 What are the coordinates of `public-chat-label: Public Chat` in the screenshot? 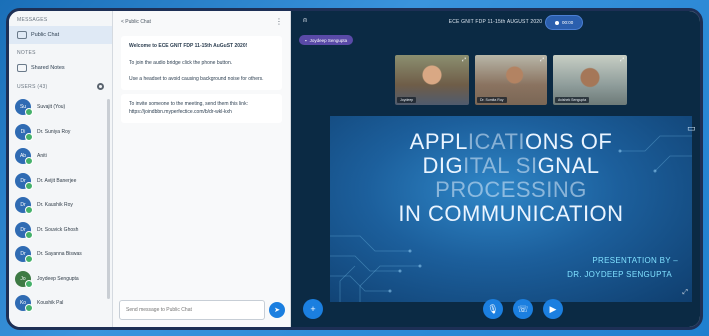 It's located at (45, 35).